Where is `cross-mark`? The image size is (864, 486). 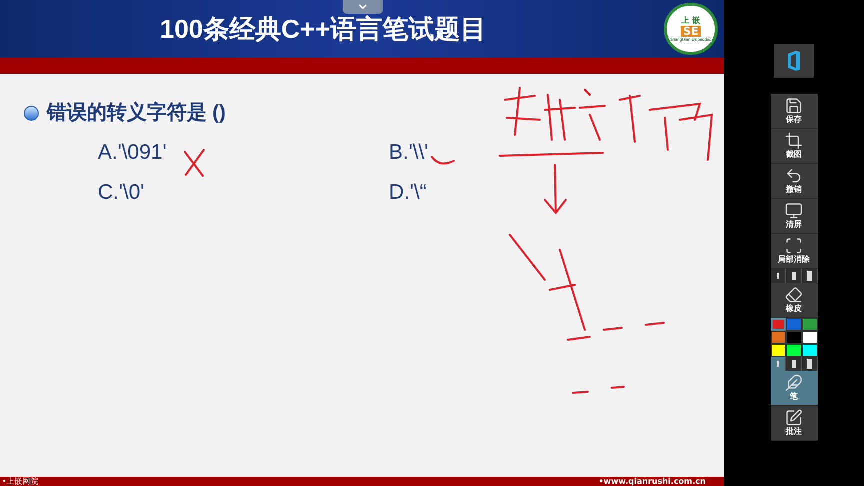
cross-mark is located at coordinates (194, 163).